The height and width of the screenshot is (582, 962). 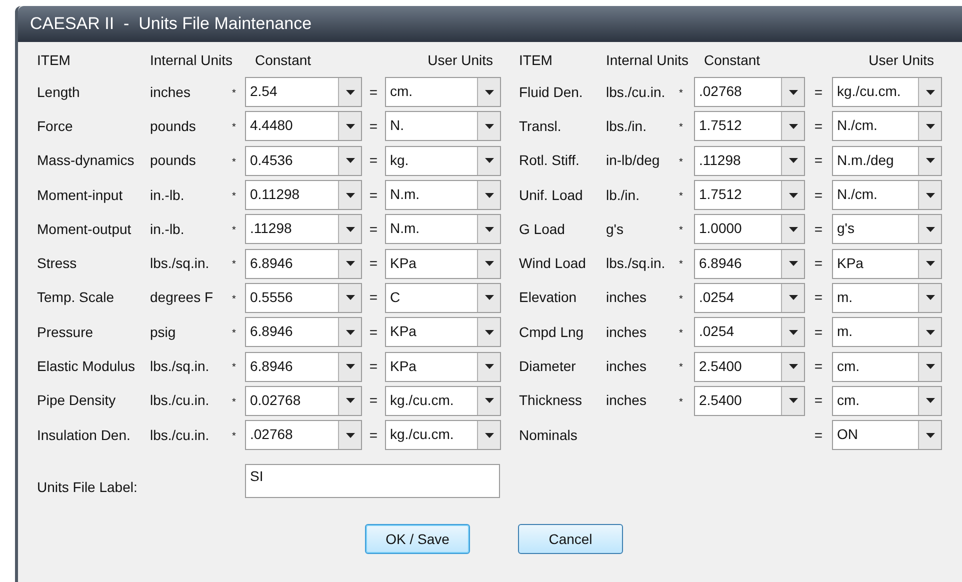 I want to click on user-units-dropdown: N.m./deg, so click(x=887, y=161).